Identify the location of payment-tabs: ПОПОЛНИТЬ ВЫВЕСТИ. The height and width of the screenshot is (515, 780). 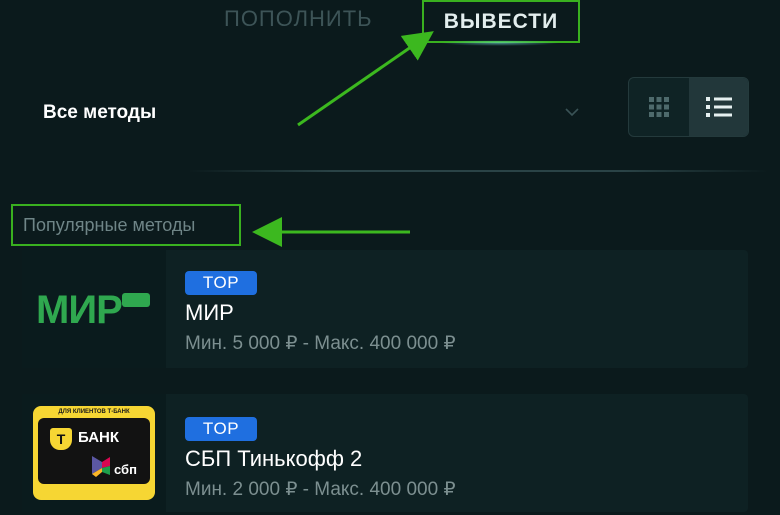
(390, 23).